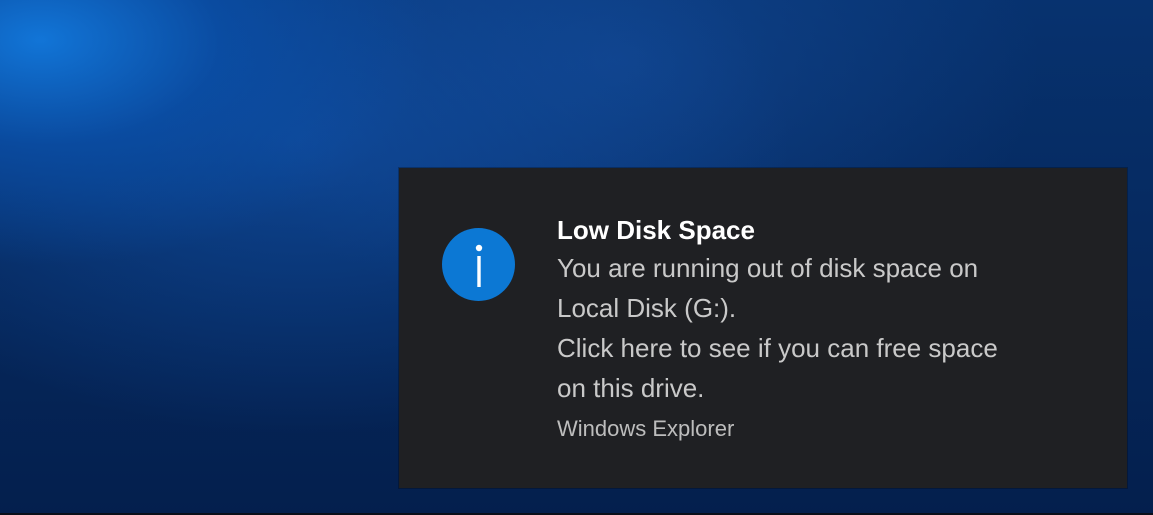 Image resolution: width=1153 pixels, height=515 pixels. I want to click on notification-message-line: Local Disk (G:)., so click(647, 308).